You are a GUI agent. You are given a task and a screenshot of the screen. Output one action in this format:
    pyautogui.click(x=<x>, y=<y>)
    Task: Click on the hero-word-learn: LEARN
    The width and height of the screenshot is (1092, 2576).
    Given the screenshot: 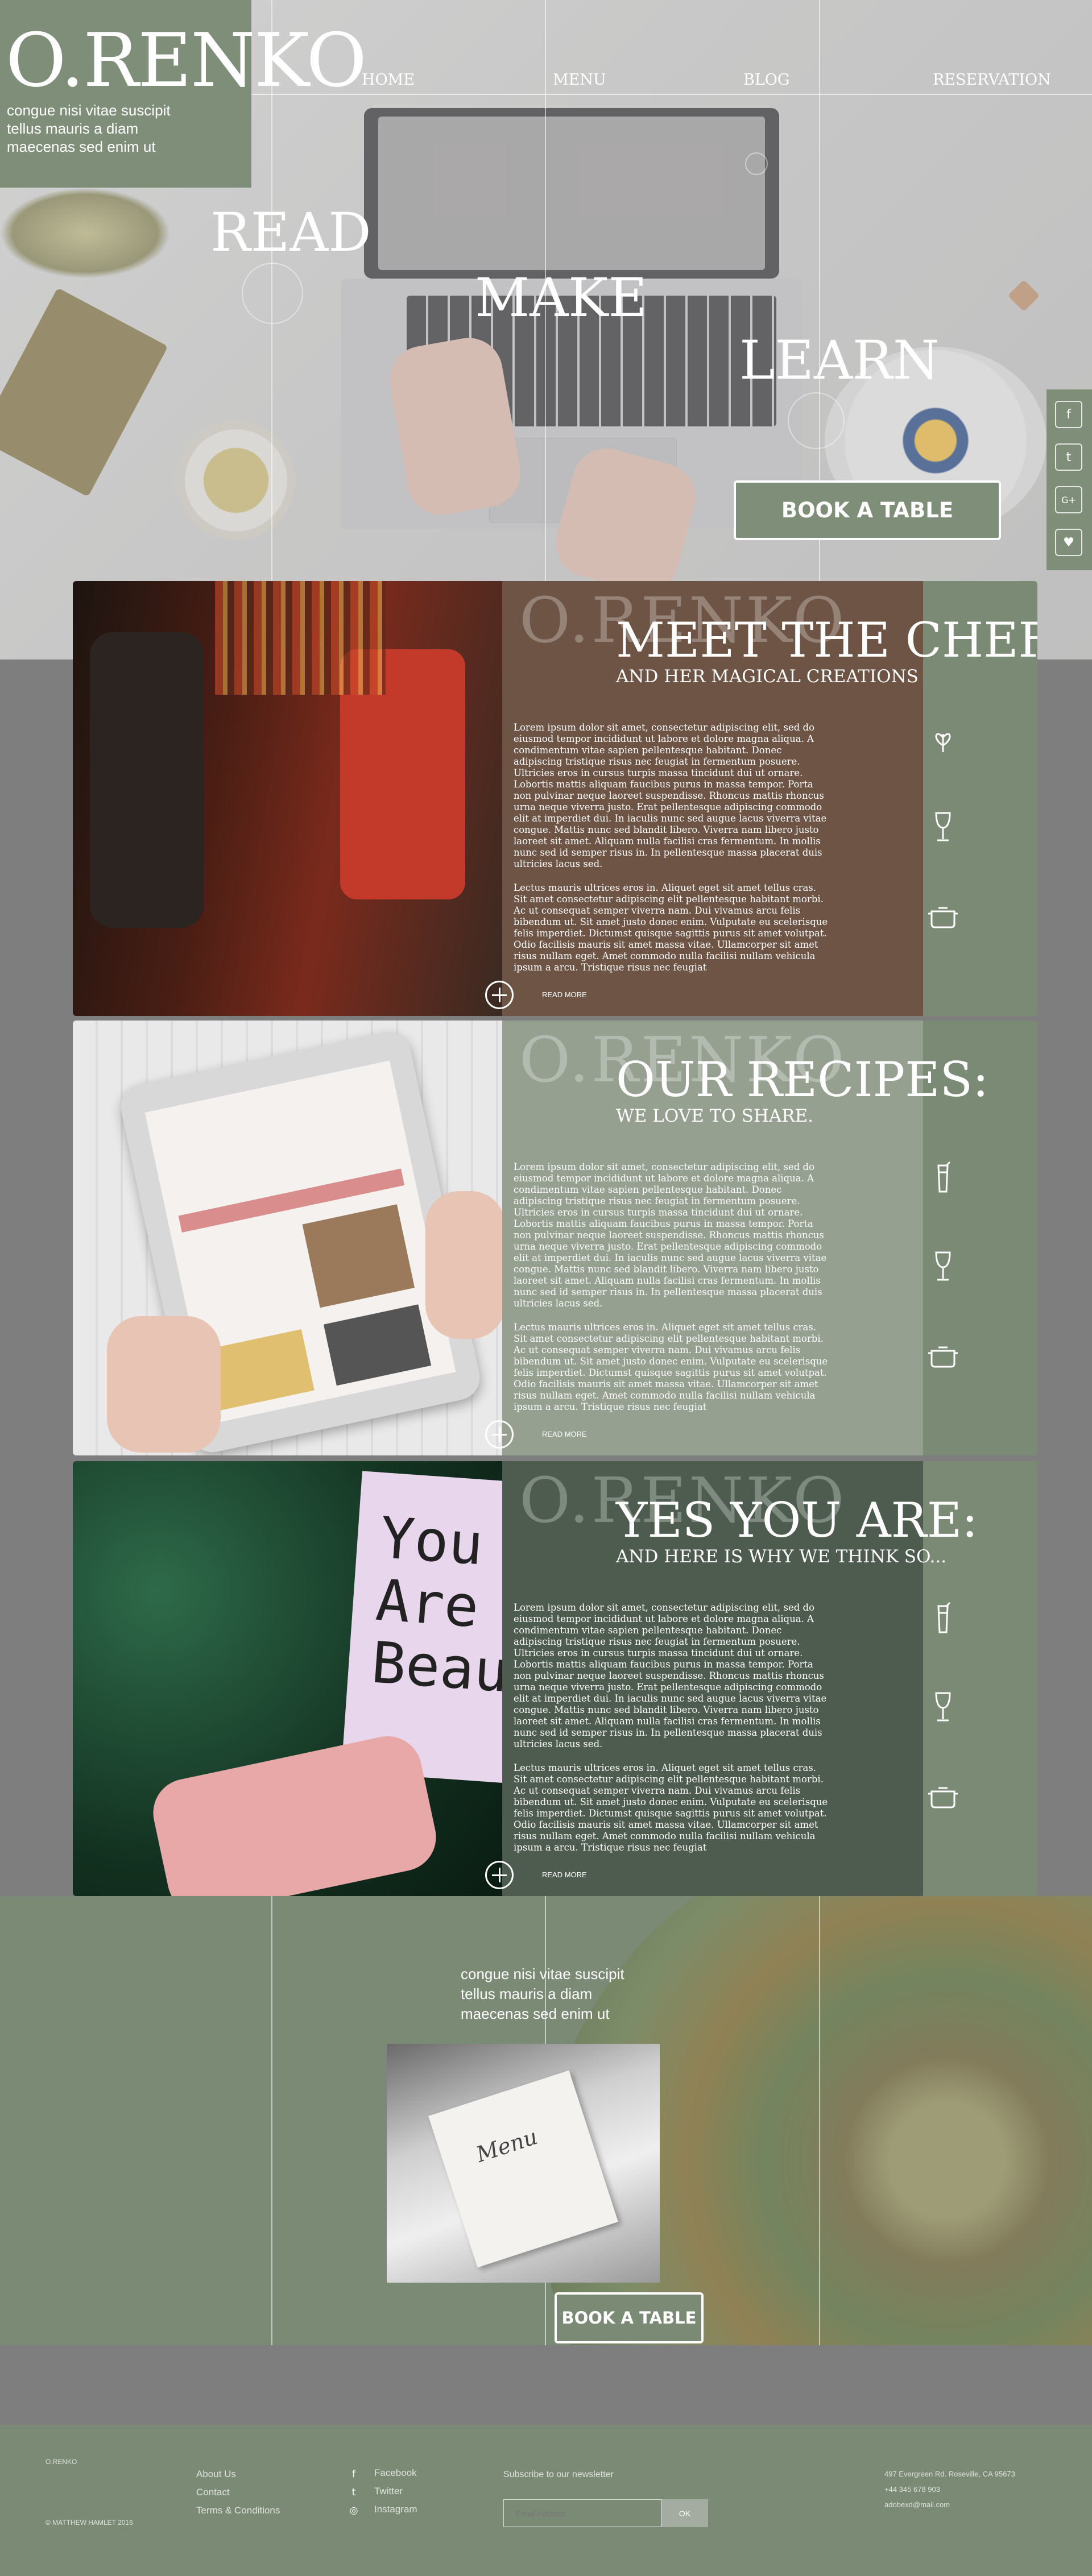 What is the action you would take?
    pyautogui.click(x=839, y=361)
    